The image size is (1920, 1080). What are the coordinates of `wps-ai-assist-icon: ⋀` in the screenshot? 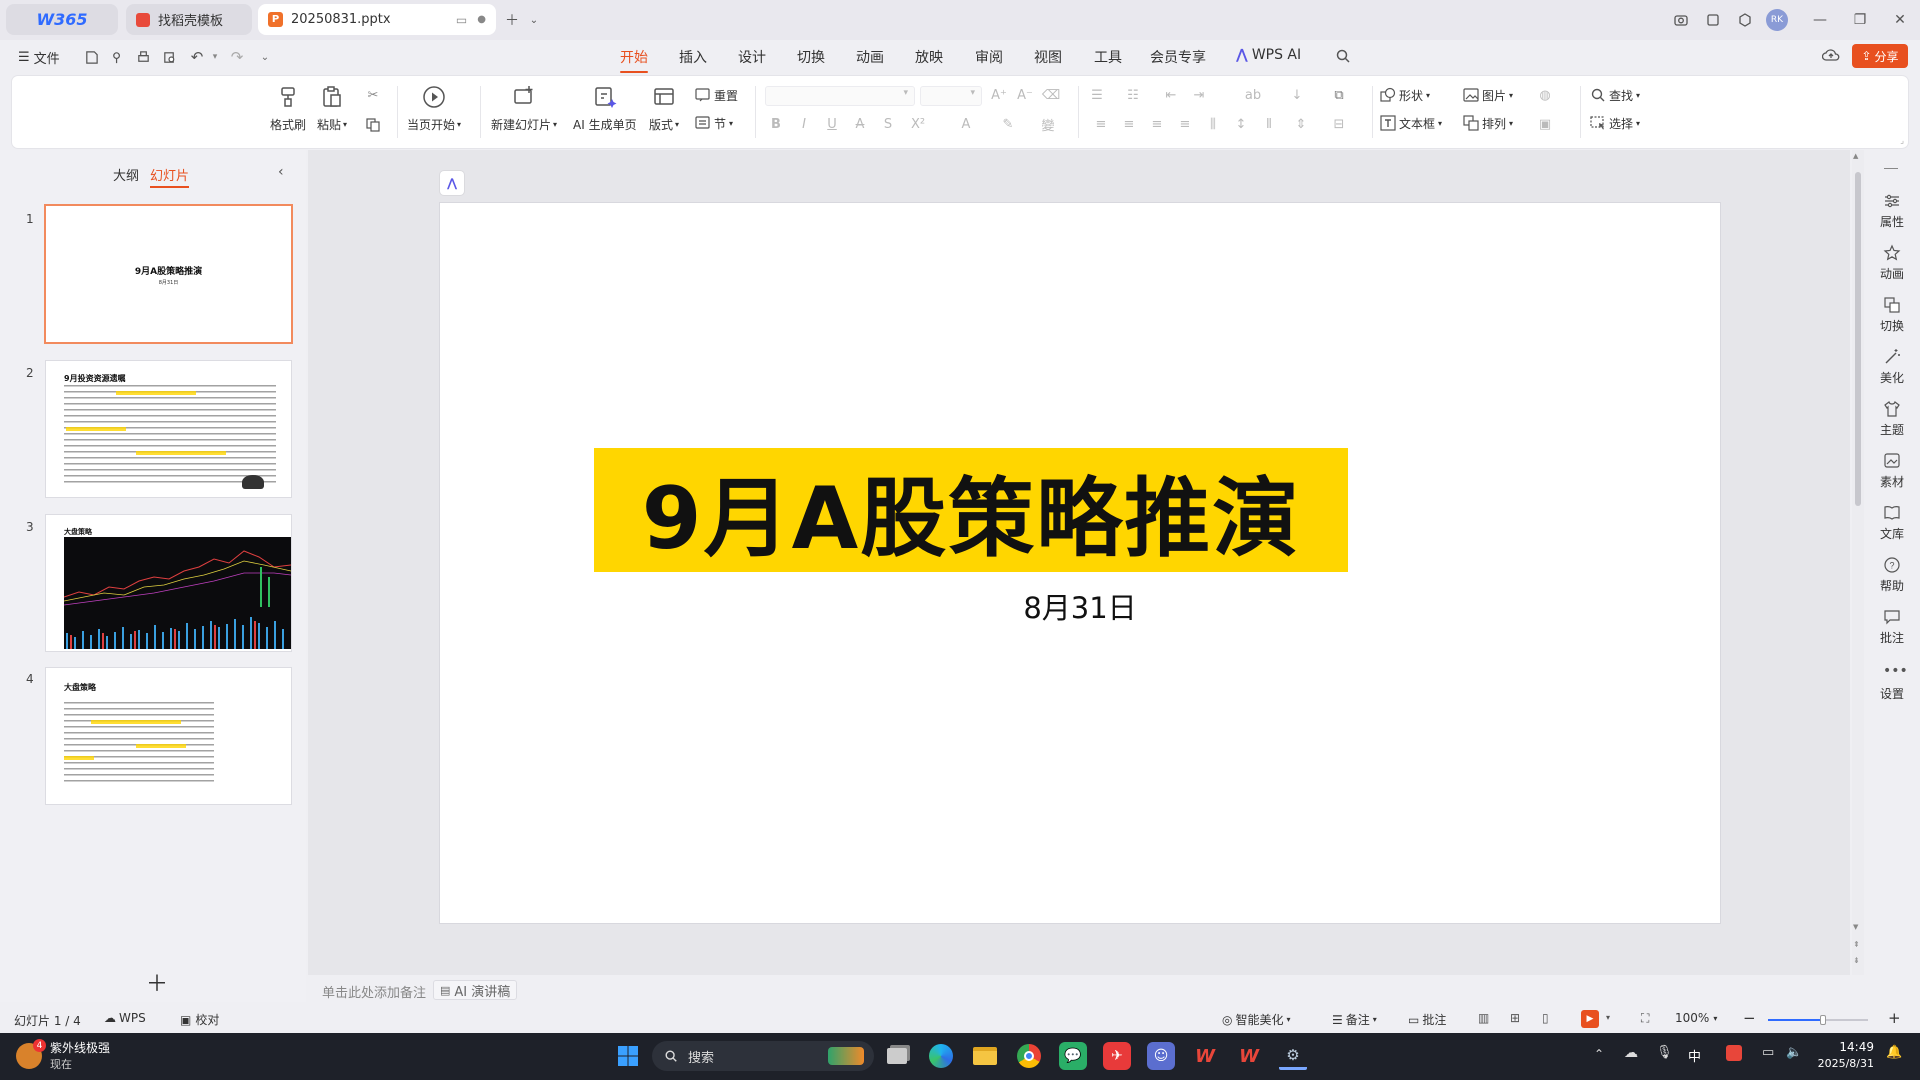 It's located at (452, 183).